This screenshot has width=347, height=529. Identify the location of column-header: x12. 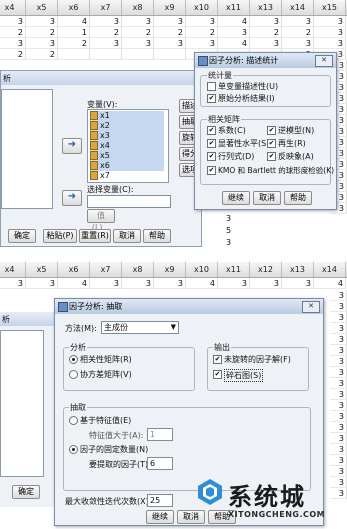
(266, 269).